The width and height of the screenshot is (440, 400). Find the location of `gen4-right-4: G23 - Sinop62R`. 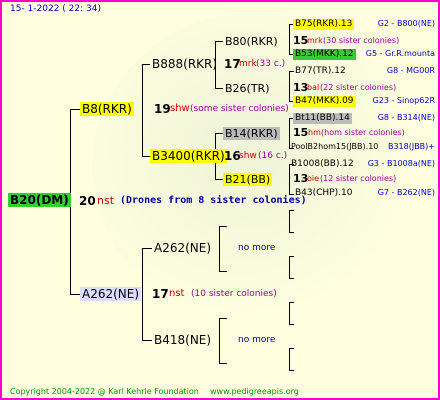

gen4-right-4: G23 - Sinop62R is located at coordinates (403, 100).